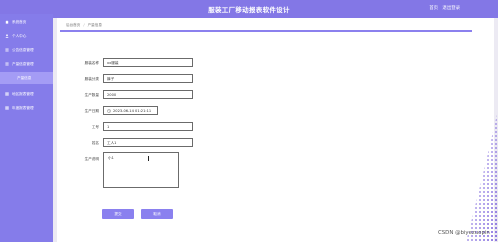 This screenshot has height=242, width=498. Describe the element at coordinates (141, 170) in the screenshot. I see `production-notes-textarea: 小1` at that location.